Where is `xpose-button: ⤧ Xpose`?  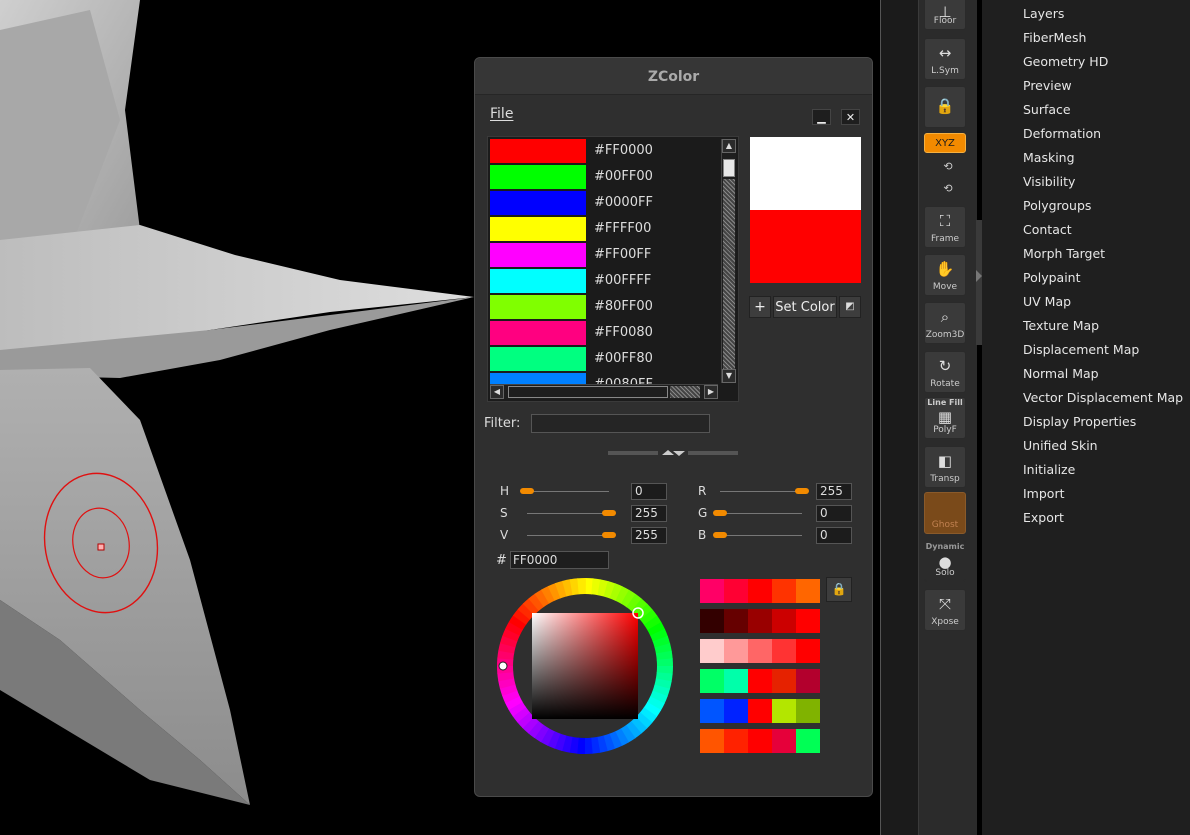
xpose-button: ⤧ Xpose is located at coordinates (945, 610).